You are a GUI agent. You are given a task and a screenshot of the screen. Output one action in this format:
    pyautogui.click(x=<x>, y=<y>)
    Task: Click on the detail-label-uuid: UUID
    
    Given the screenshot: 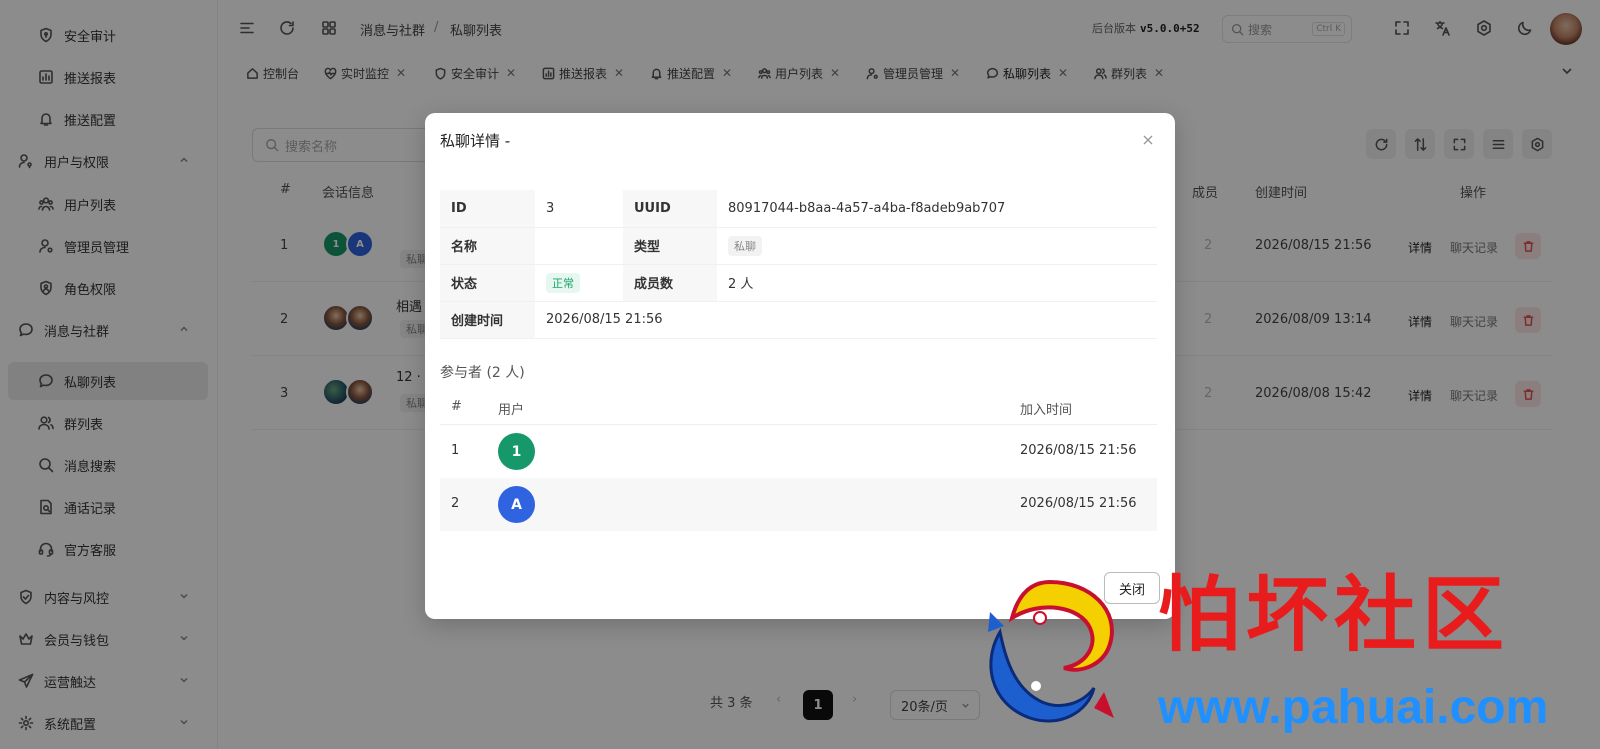 What is the action you would take?
    pyautogui.click(x=670, y=209)
    